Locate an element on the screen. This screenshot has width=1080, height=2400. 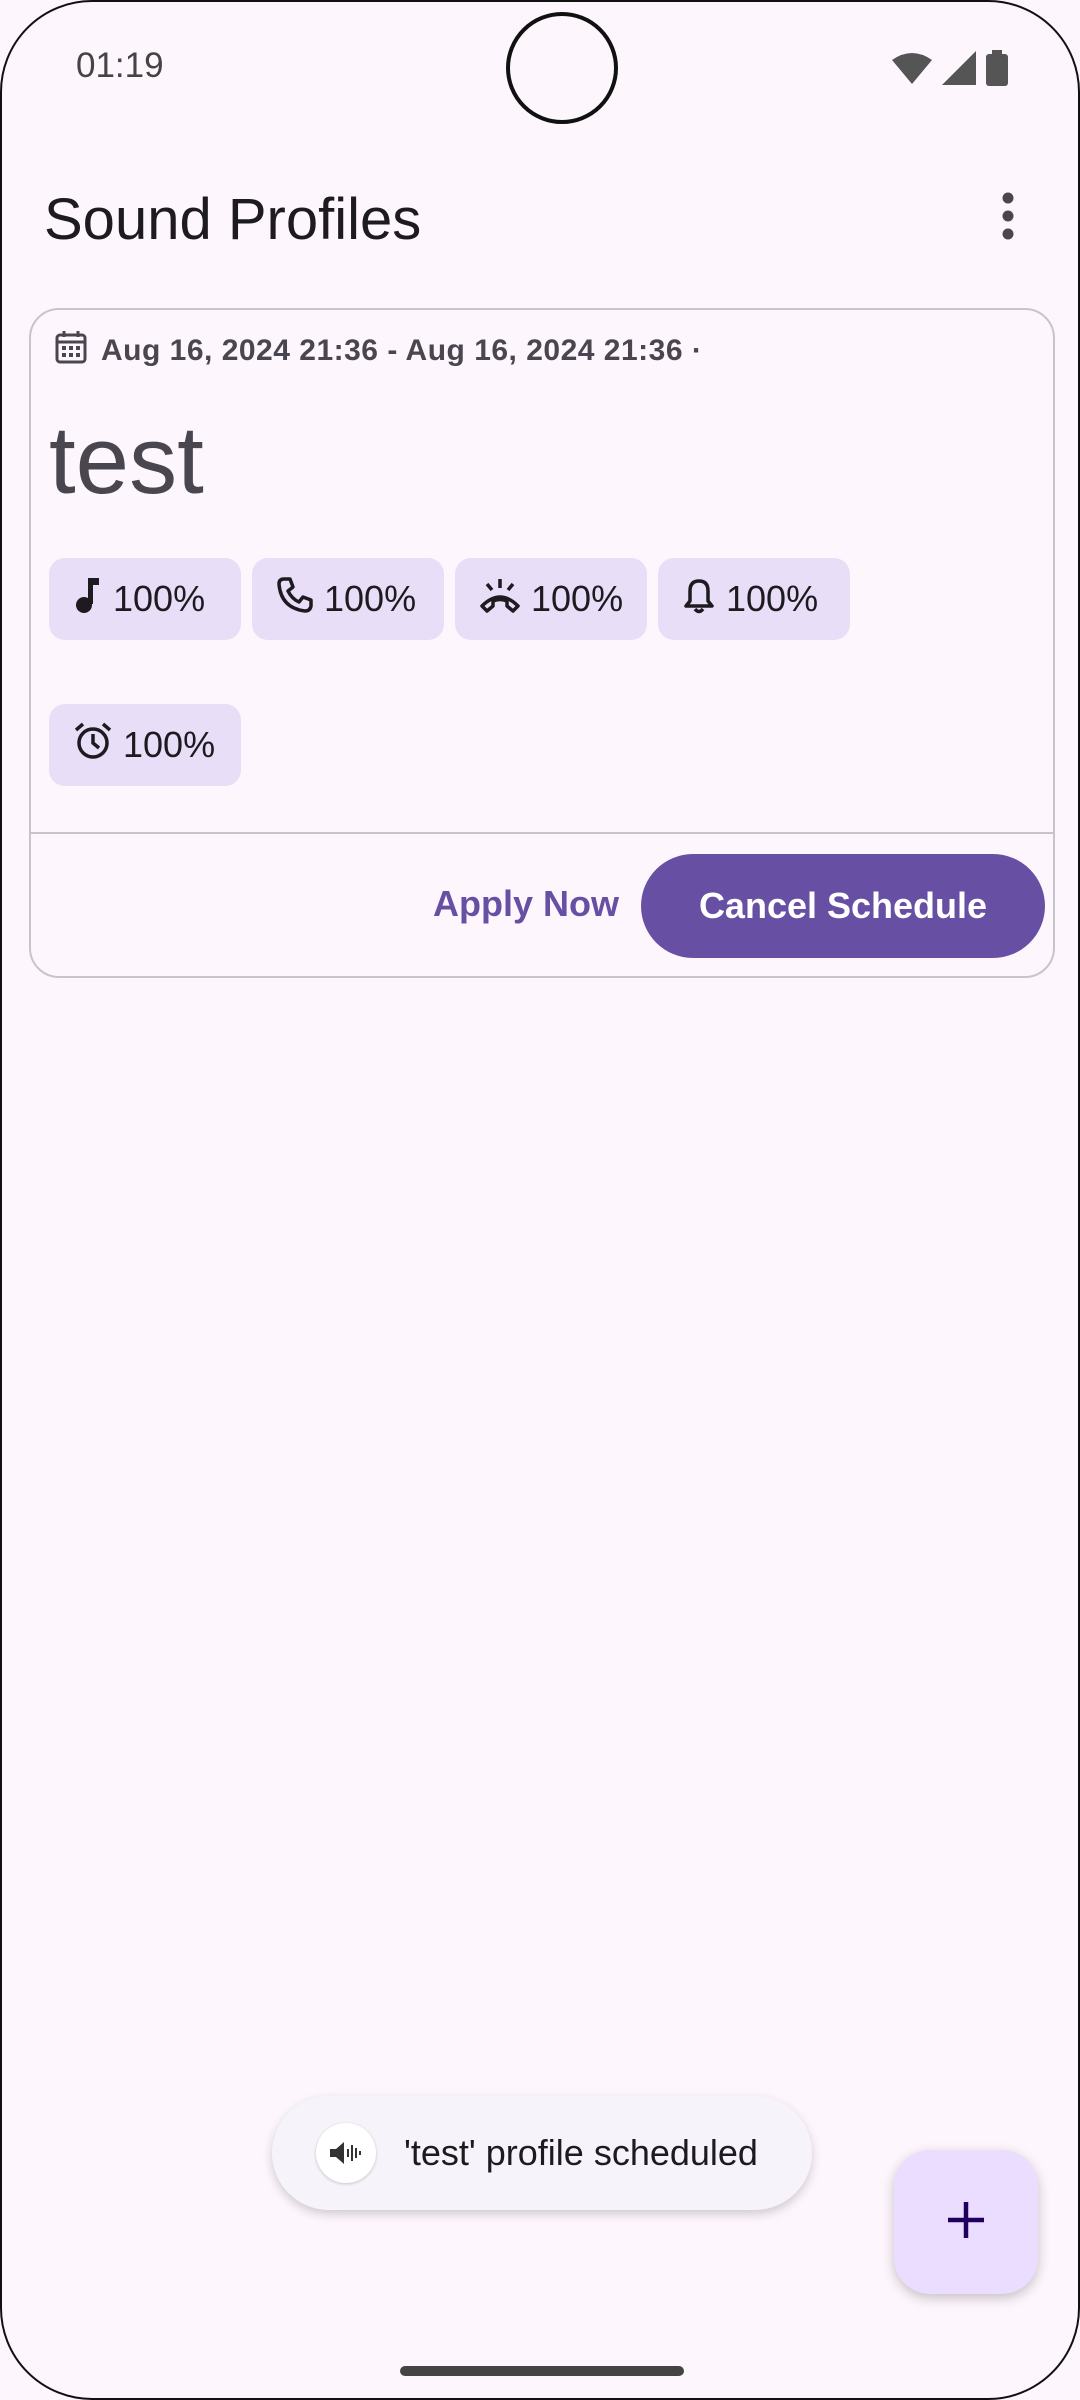
battery-icon is located at coordinates (997, 70).